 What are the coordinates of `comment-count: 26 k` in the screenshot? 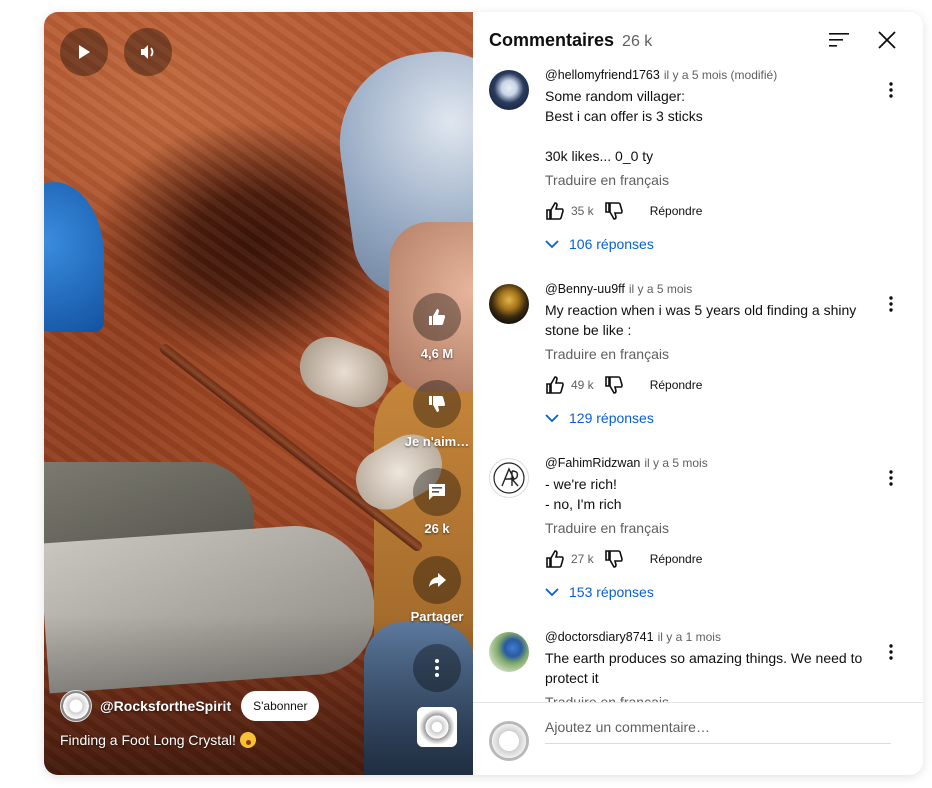 It's located at (437, 528).